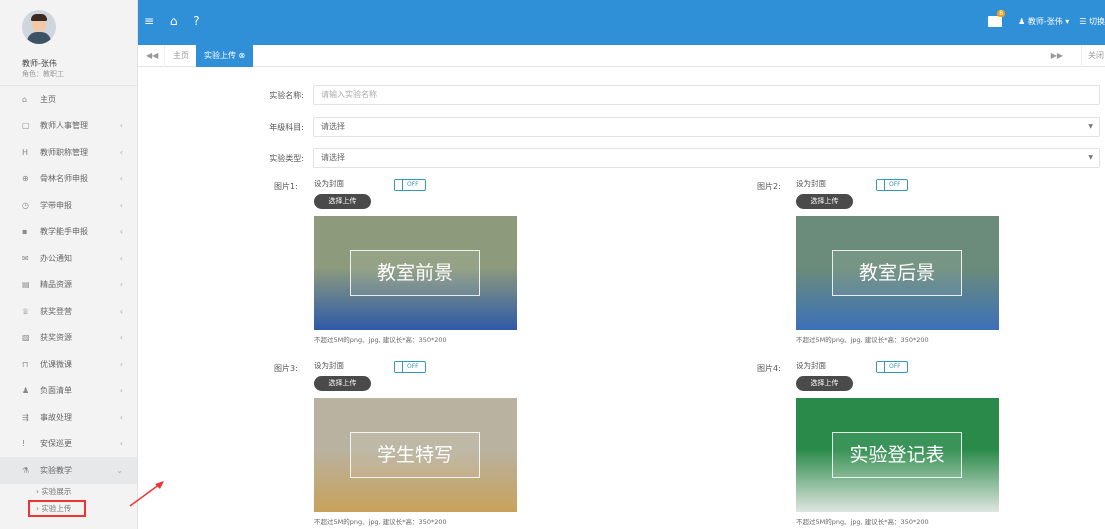  What do you see at coordinates (769, 186) in the screenshot?
I see `picture-label: 图片2:` at bounding box center [769, 186].